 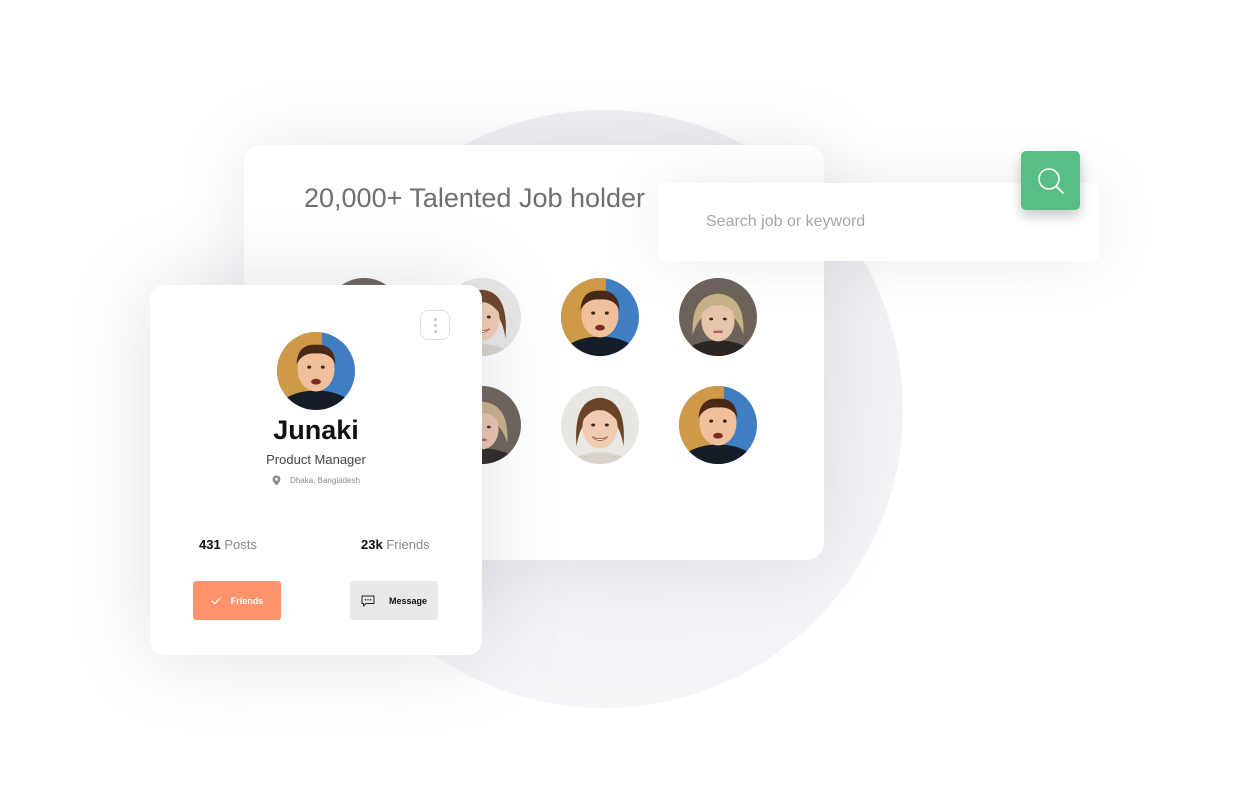 I want to click on search-icon, so click(x=1050, y=180).